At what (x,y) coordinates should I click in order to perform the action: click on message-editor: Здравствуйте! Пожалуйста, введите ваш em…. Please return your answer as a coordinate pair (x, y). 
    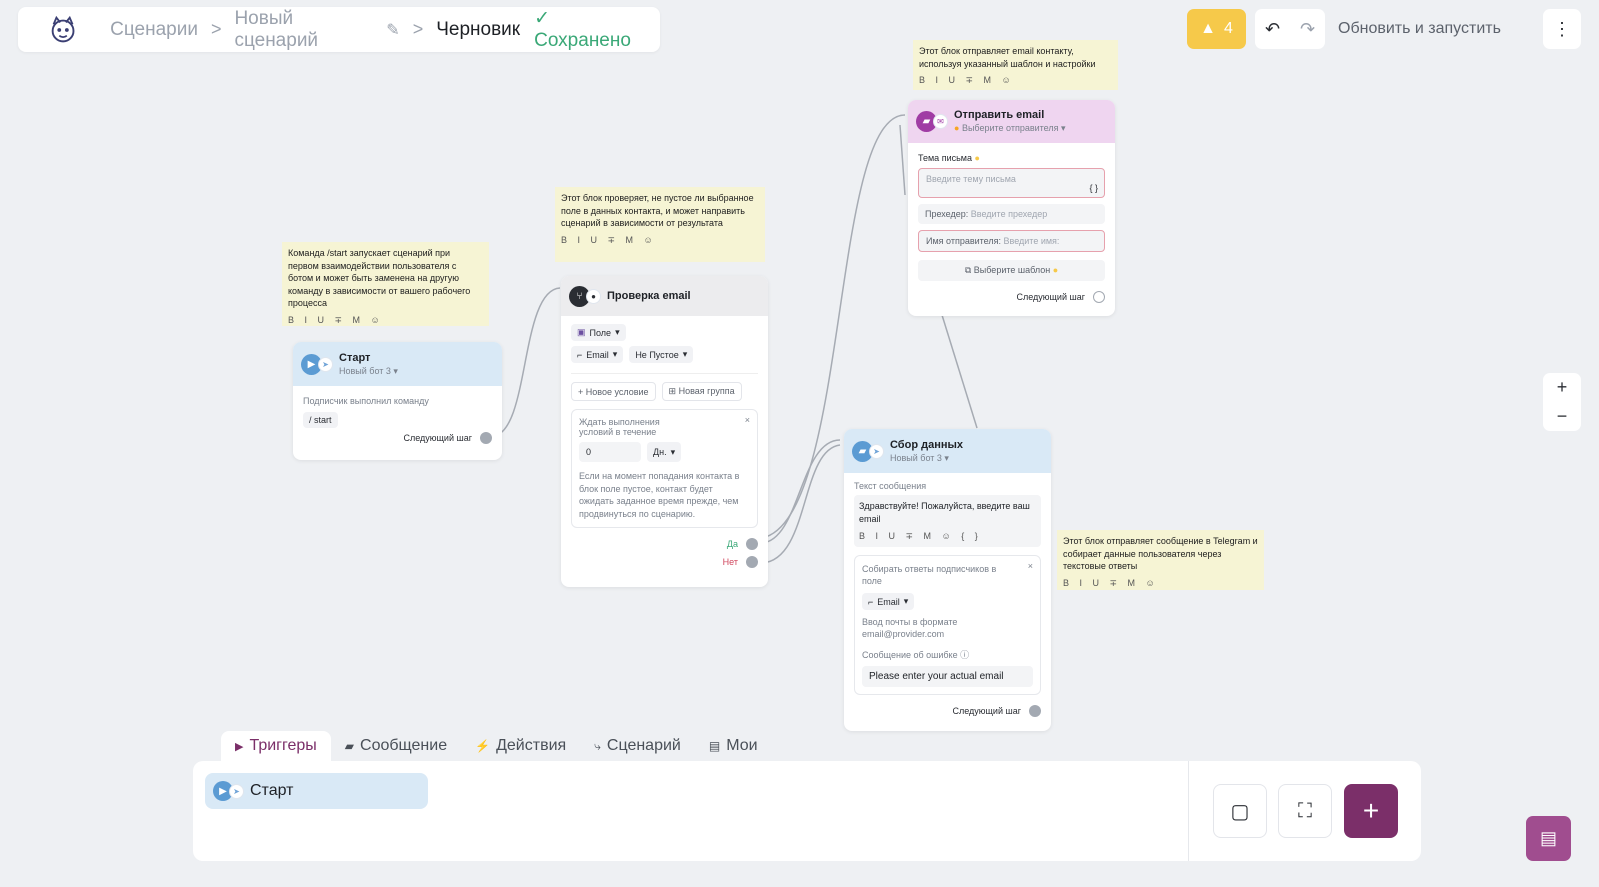
    Looking at the image, I should click on (947, 521).